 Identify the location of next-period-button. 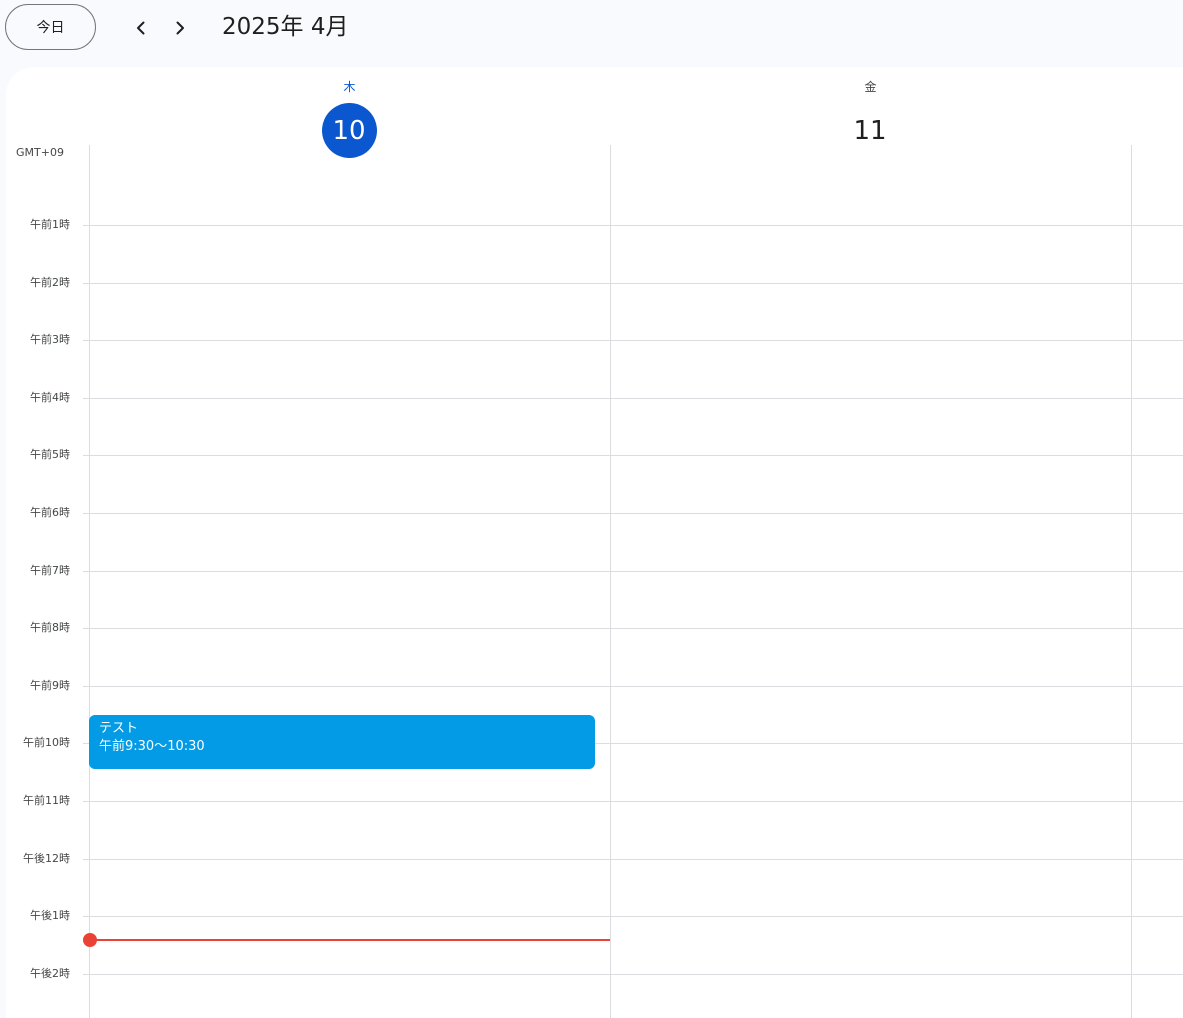
(180, 28).